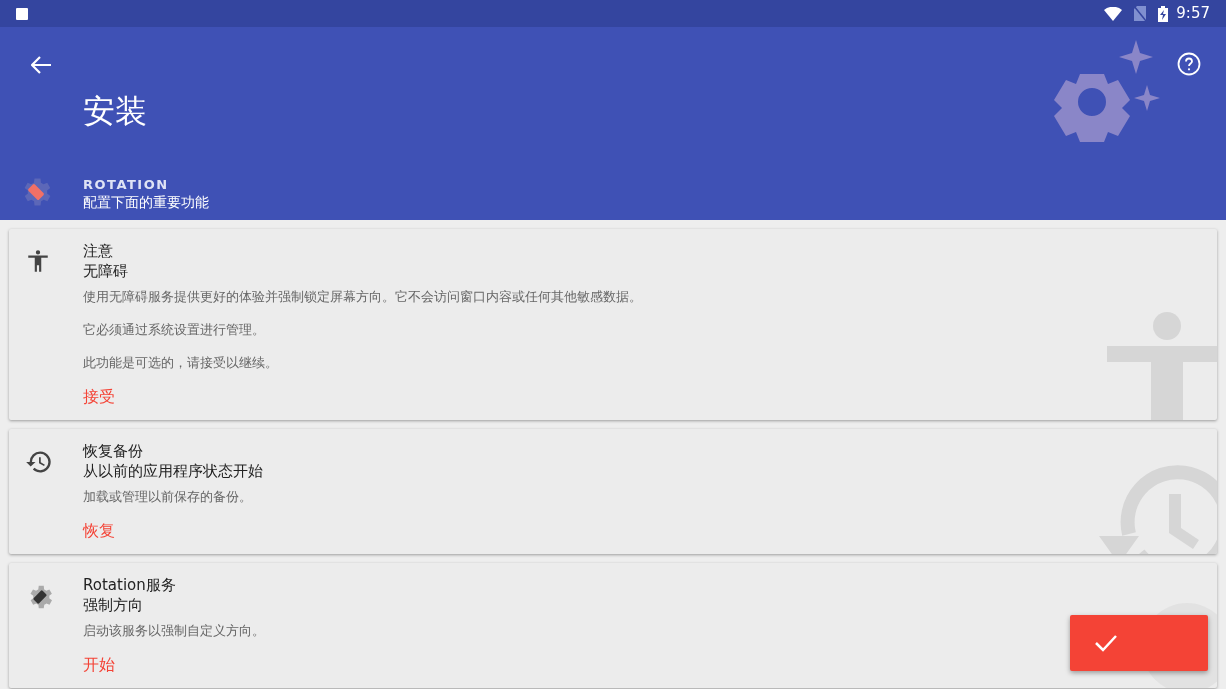  Describe the element at coordinates (99, 531) in the screenshot. I see `card-action-link: 恢复` at that location.